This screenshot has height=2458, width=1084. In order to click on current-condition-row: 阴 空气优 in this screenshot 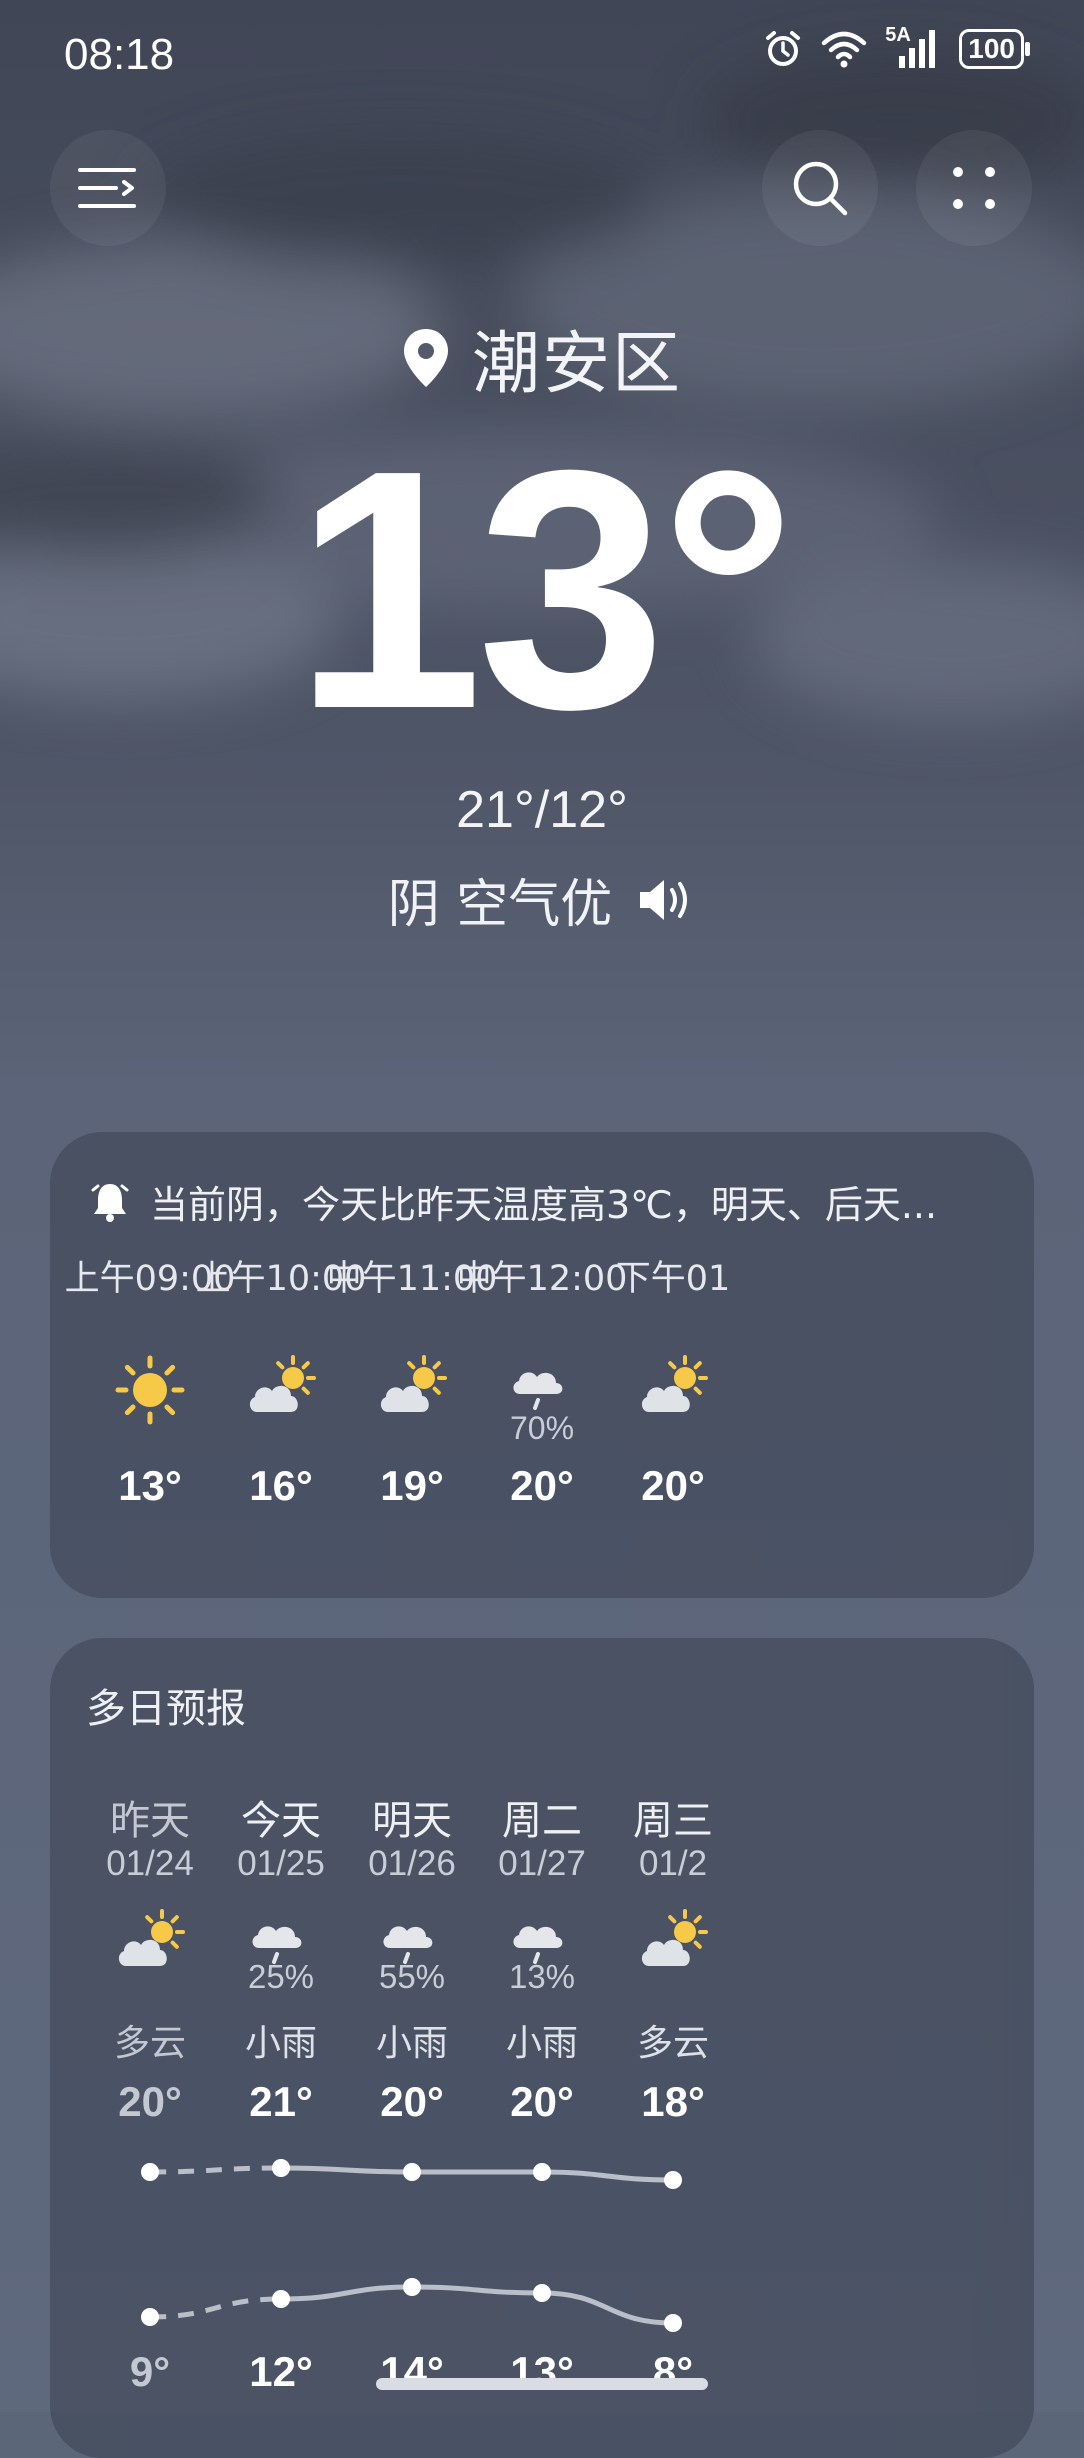, I will do `click(542, 899)`.